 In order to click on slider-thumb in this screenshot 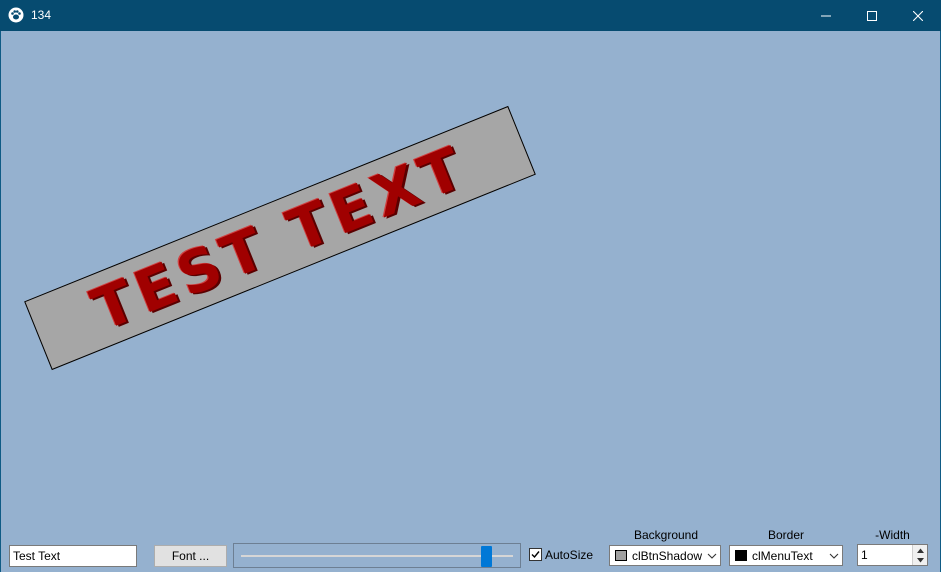, I will do `click(487, 556)`.